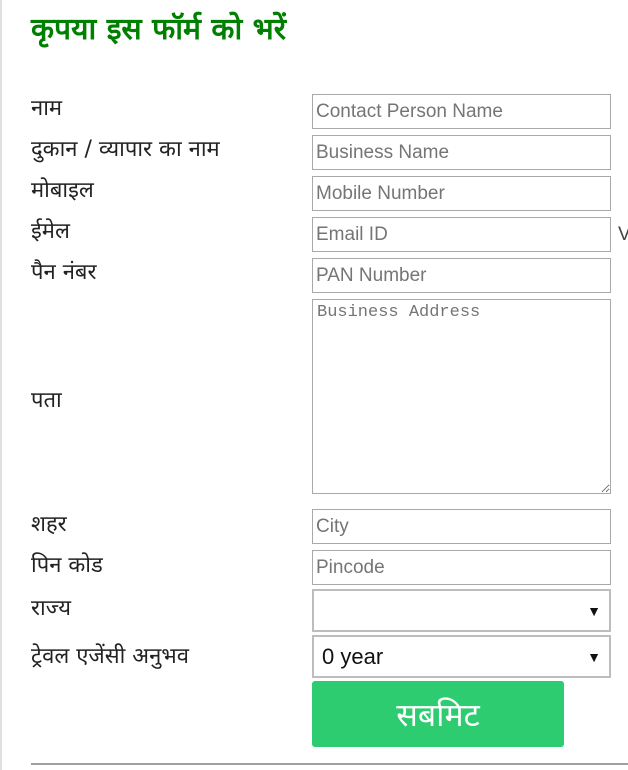 The width and height of the screenshot is (628, 770). Describe the element at coordinates (461, 396) in the screenshot. I see `address-textarea` at that location.